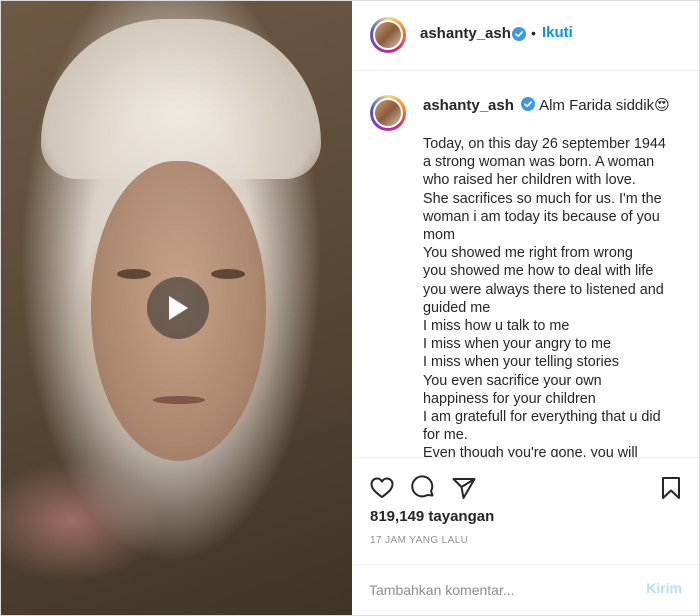 The width and height of the screenshot is (700, 616). What do you see at coordinates (464, 488) in the screenshot?
I see `share-icon` at bounding box center [464, 488].